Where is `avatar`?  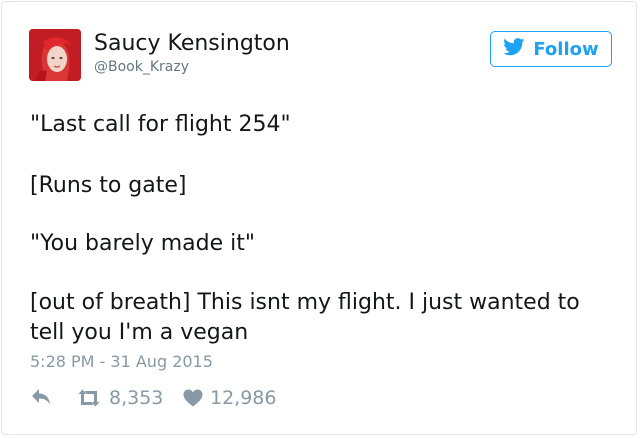
avatar is located at coordinates (55, 55).